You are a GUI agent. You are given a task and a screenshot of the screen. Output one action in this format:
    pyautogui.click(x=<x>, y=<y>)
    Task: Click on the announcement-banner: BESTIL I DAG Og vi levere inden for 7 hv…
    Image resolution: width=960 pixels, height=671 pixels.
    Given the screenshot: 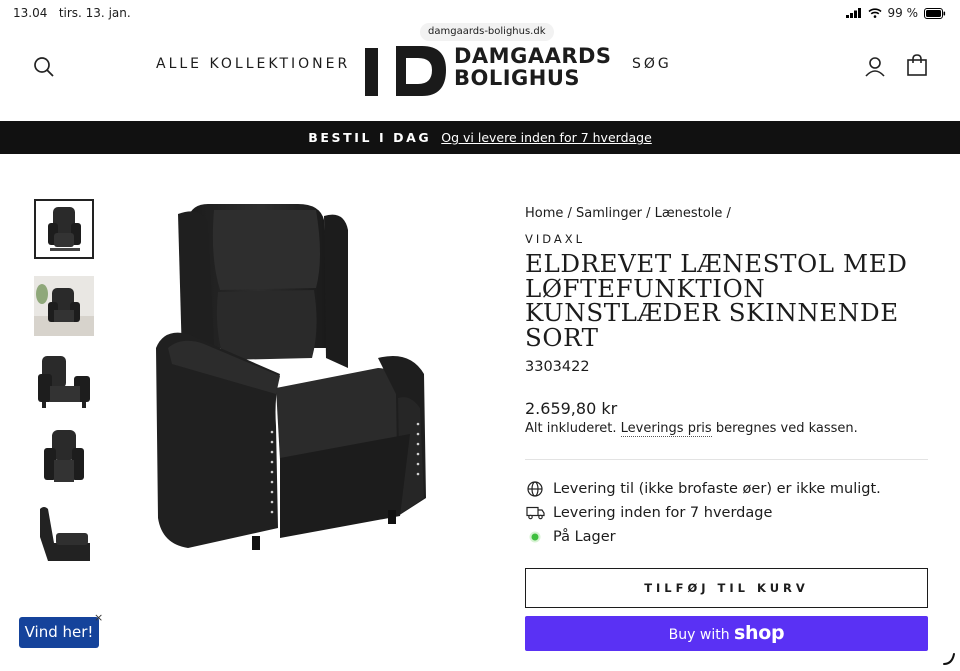 What is the action you would take?
    pyautogui.click(x=480, y=137)
    